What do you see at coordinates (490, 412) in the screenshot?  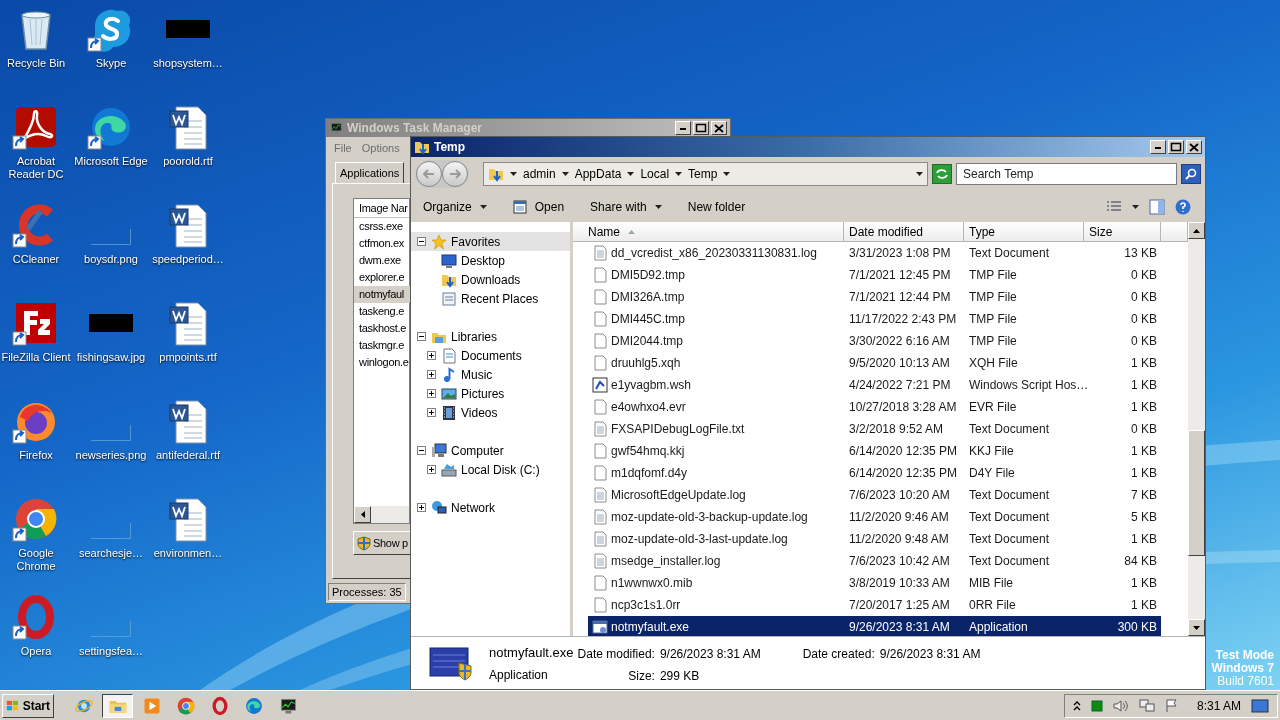 I see `nav-item: Videos` at bounding box center [490, 412].